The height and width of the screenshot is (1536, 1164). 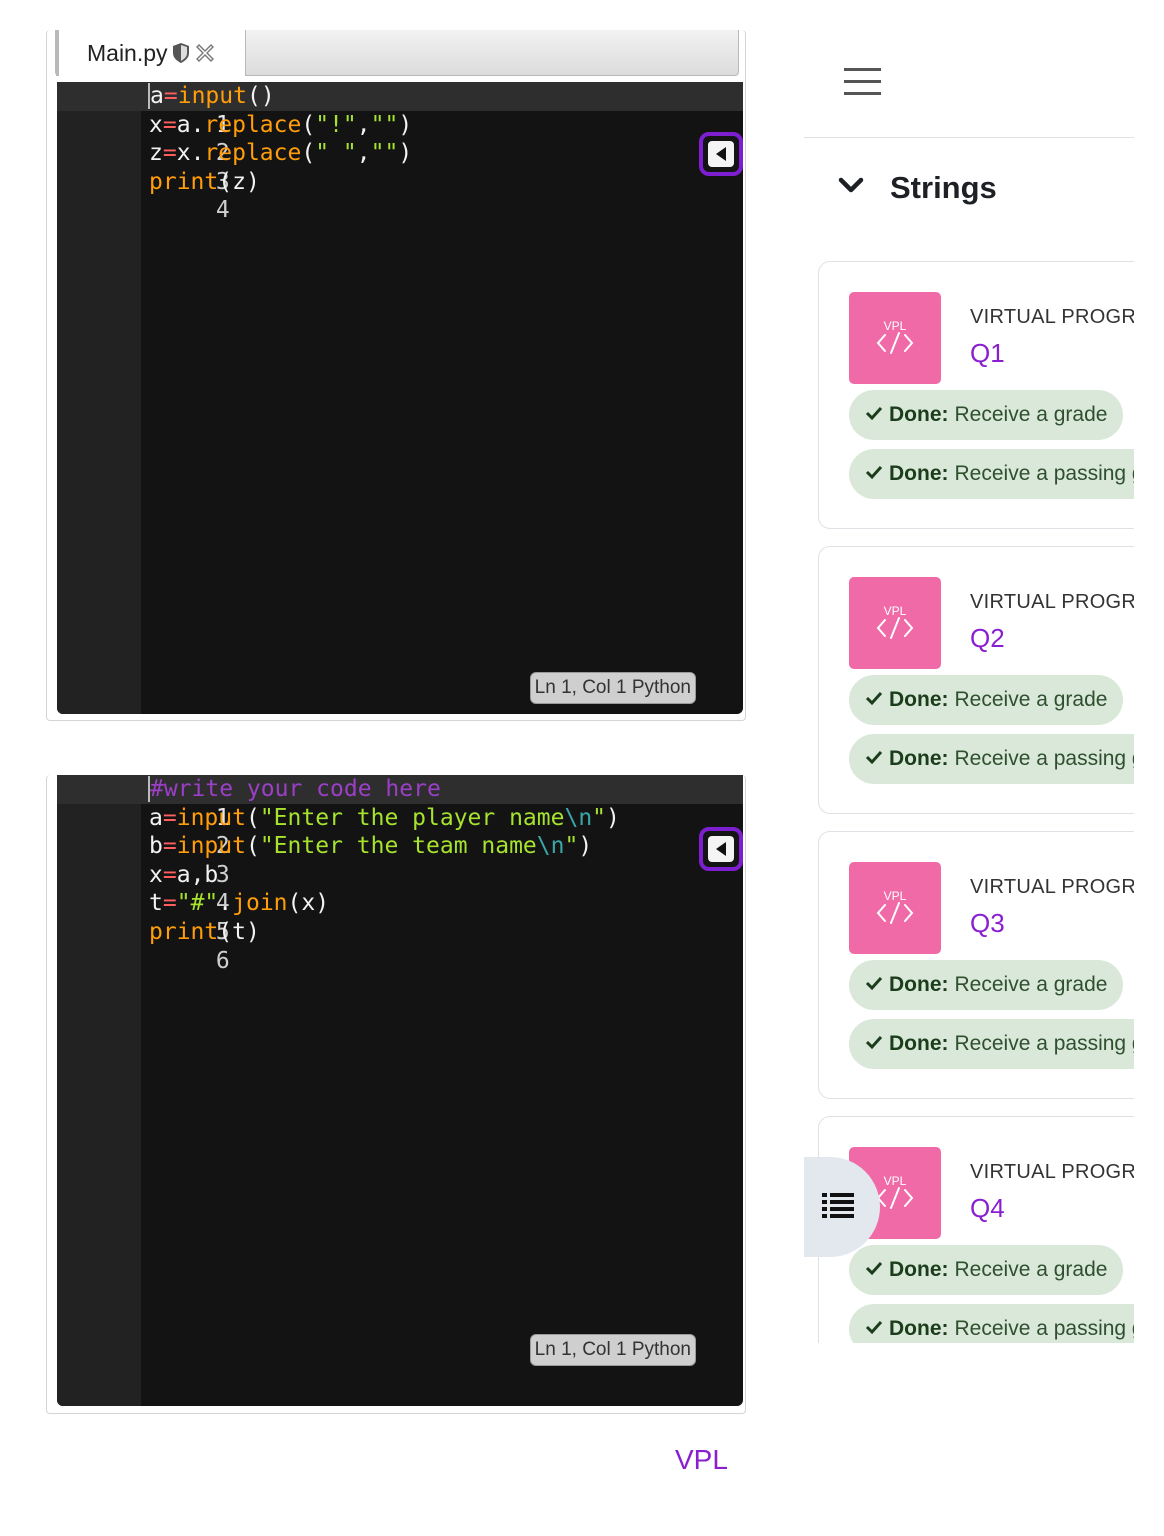 What do you see at coordinates (400, 860) in the screenshot?
I see `code-line: 3 b=input("Enter the team name\n")` at bounding box center [400, 860].